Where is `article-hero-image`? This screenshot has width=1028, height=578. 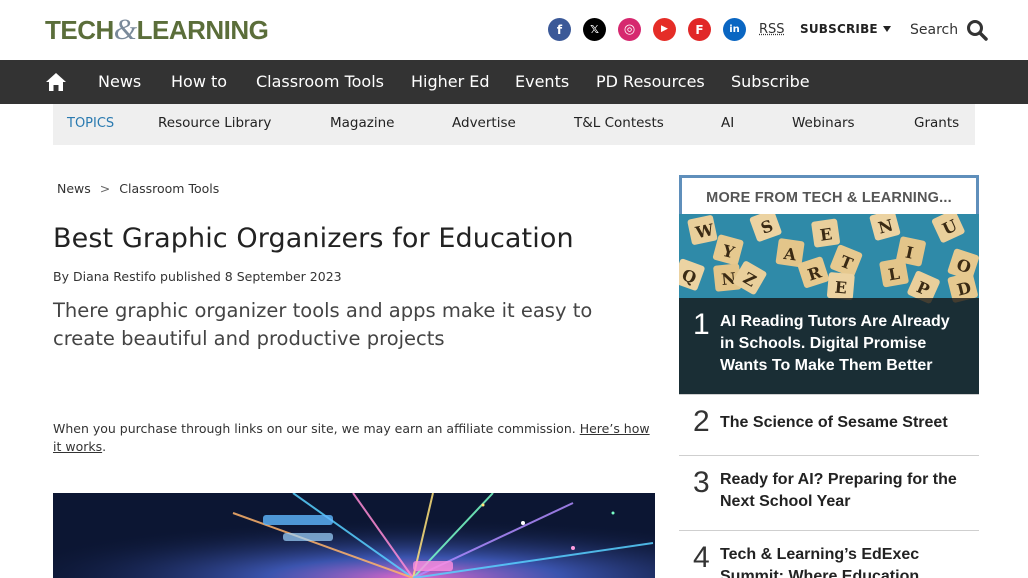
article-hero-image is located at coordinates (354, 535).